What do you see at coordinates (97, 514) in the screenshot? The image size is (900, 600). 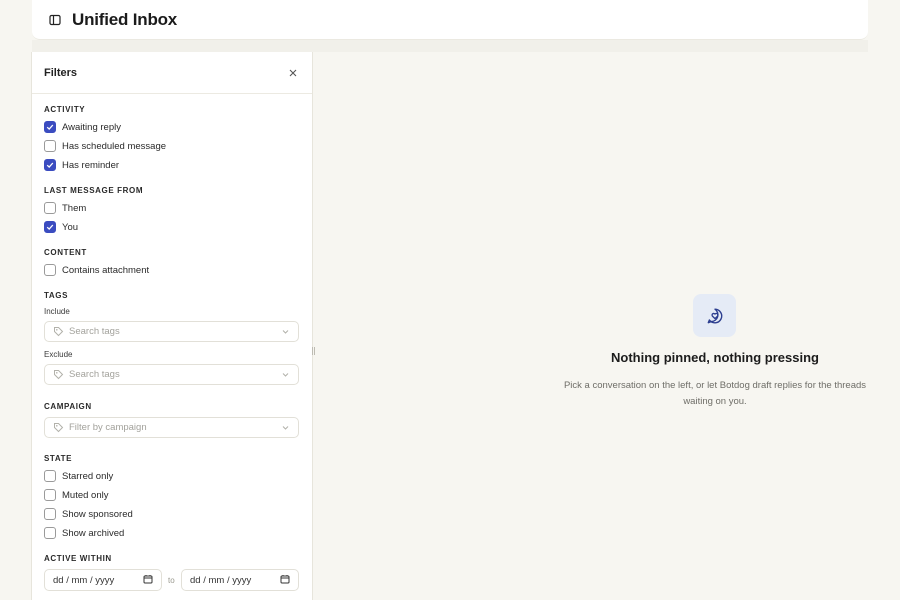 I see `checkbox-label: Show sponsored` at bounding box center [97, 514].